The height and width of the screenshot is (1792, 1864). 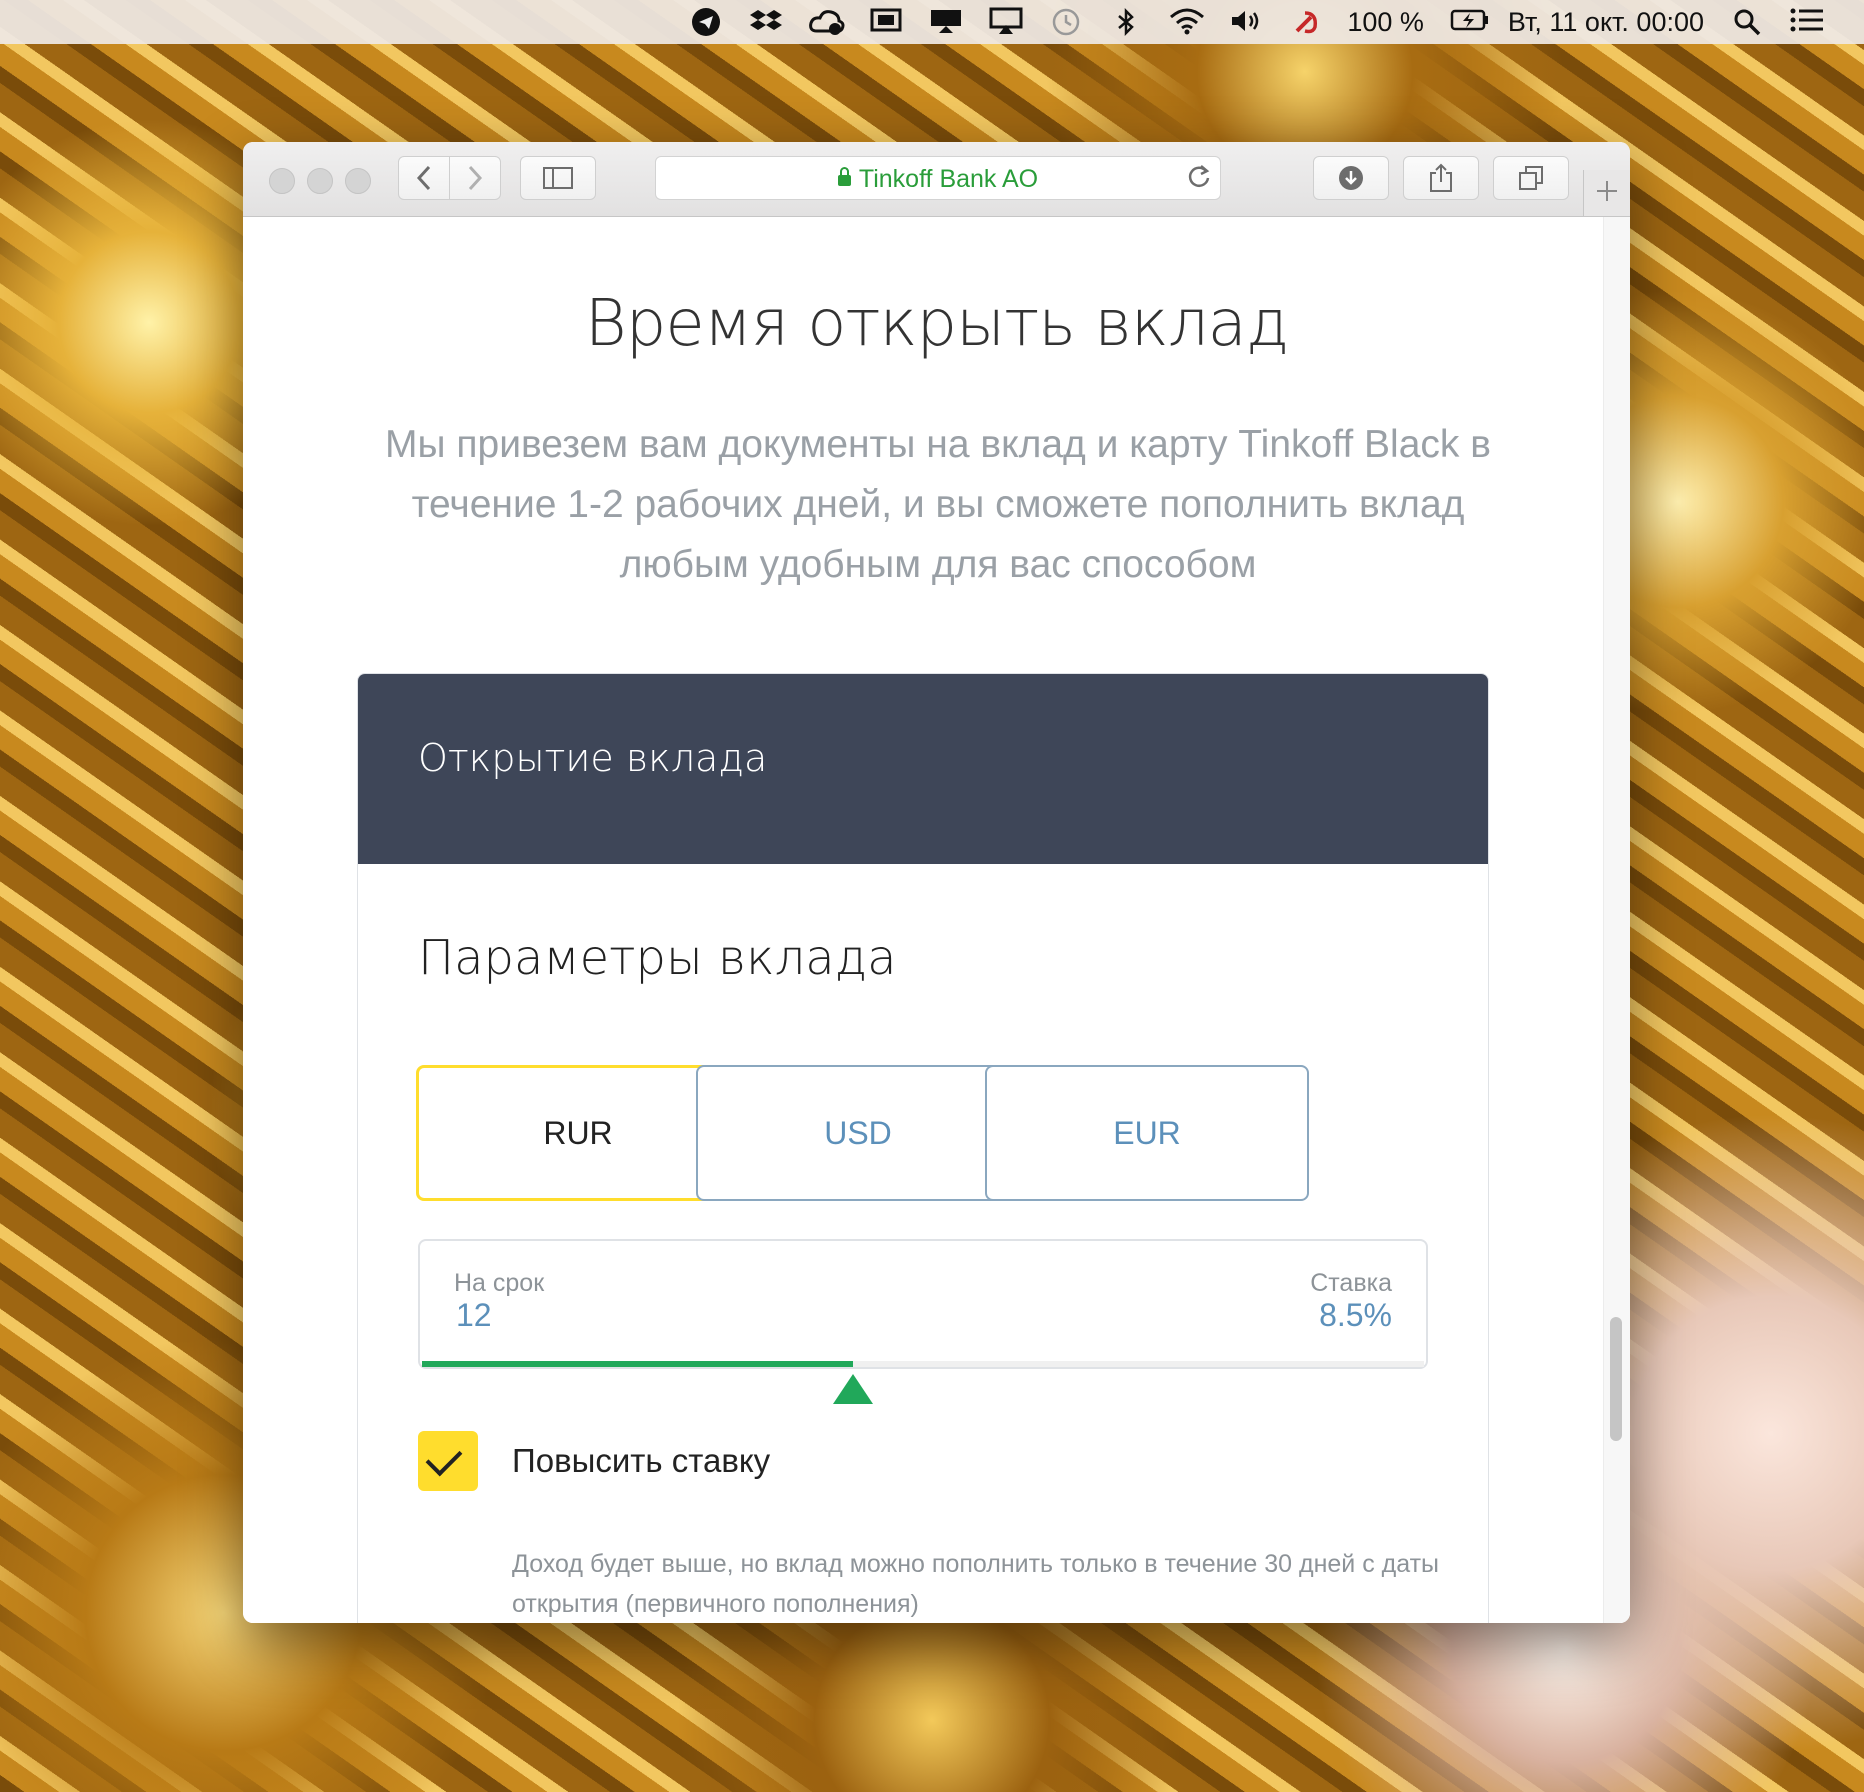 I want to click on browser-toolbar: Tinkoff Bank AO, so click(x=936, y=179).